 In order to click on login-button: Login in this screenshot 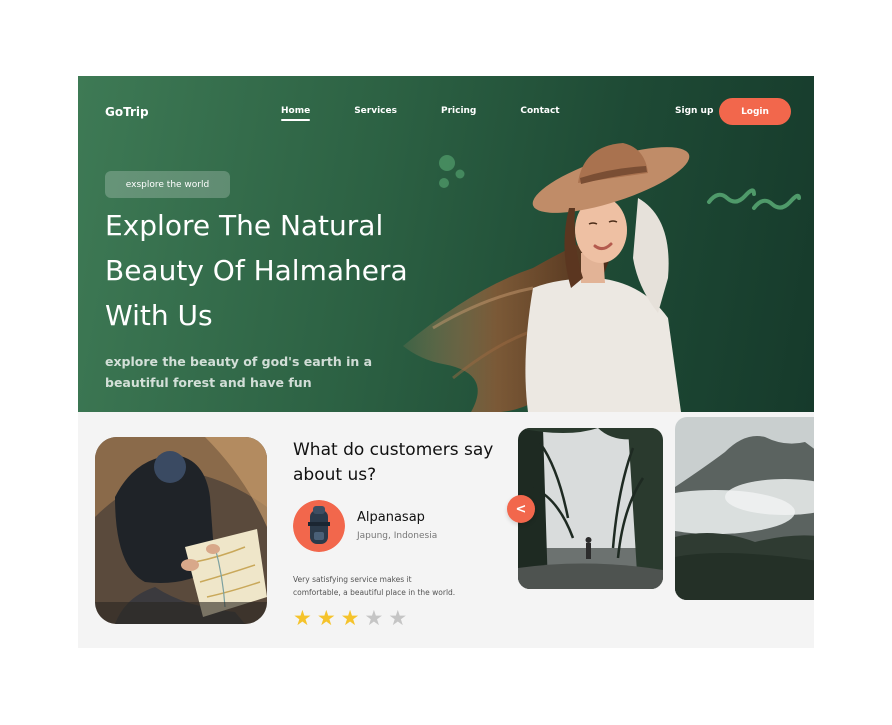, I will do `click(755, 111)`.